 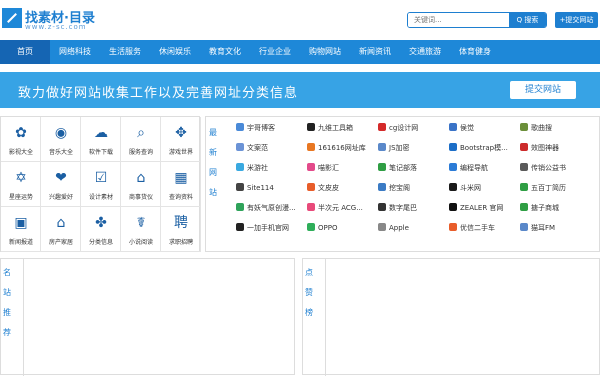 What do you see at coordinates (555, 188) in the screenshot?
I see `latest-site-link: 五百丁简历` at bounding box center [555, 188].